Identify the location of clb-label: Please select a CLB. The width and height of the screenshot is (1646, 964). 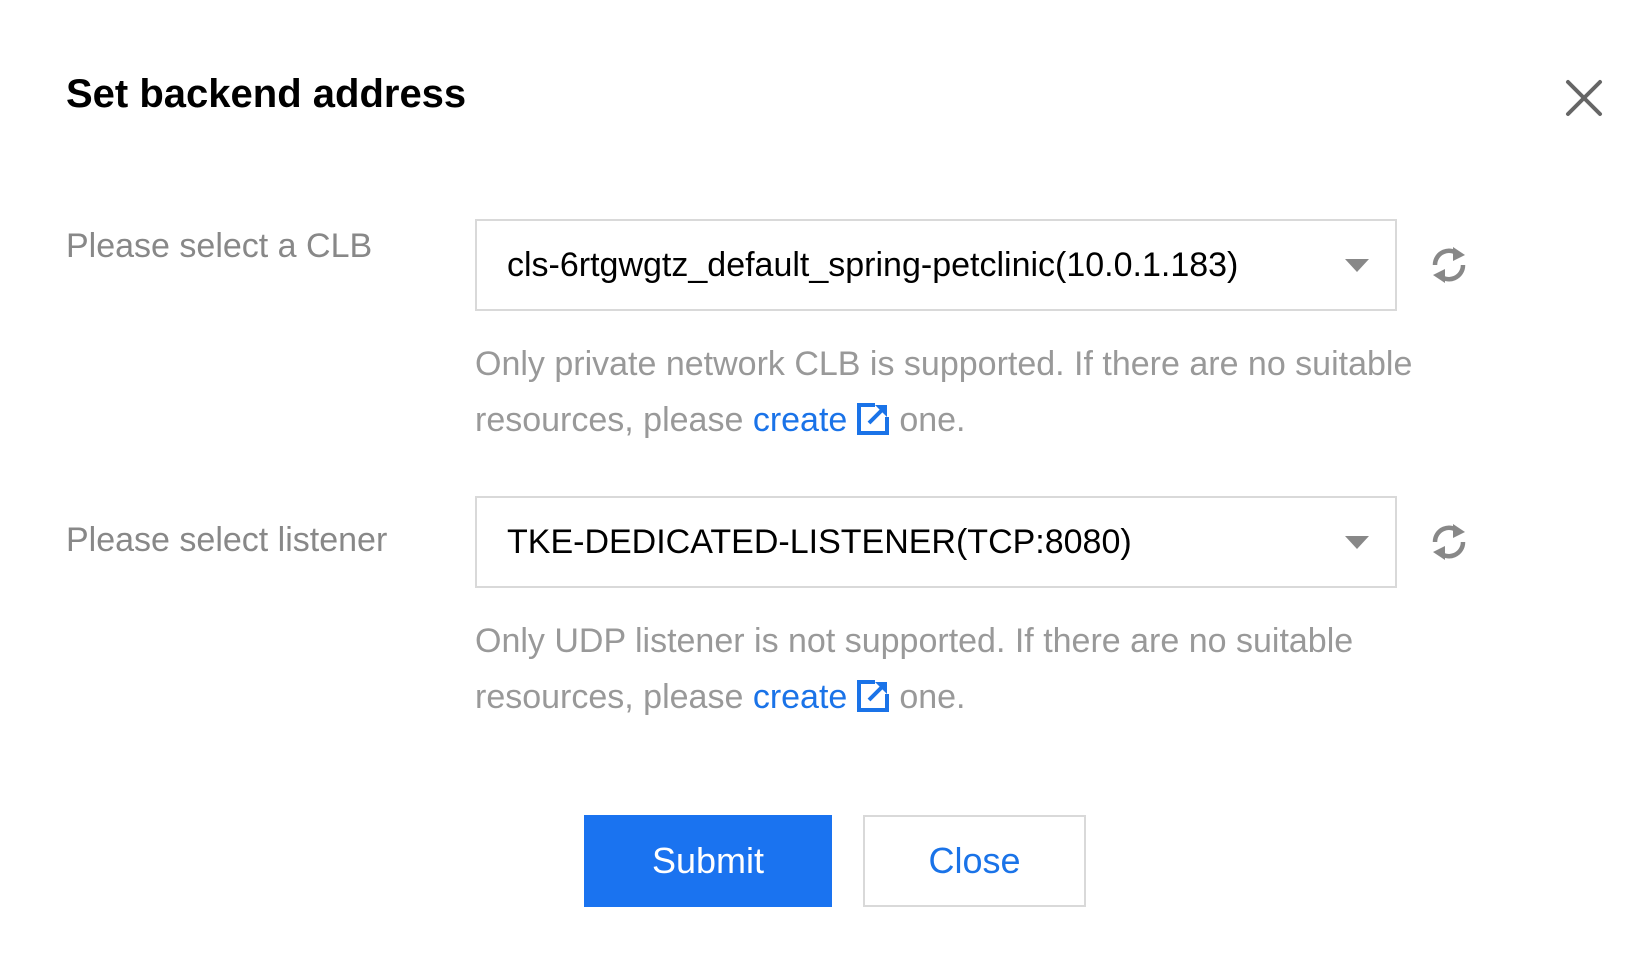
(219, 246).